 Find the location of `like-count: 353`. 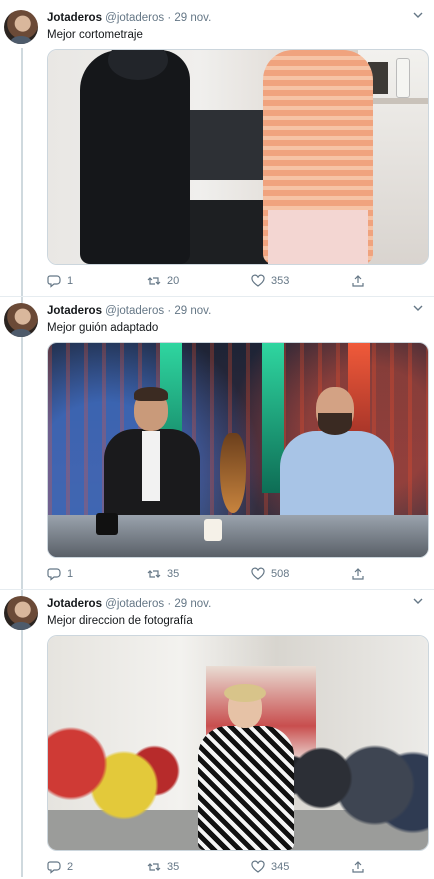

like-count: 353 is located at coordinates (280, 281).